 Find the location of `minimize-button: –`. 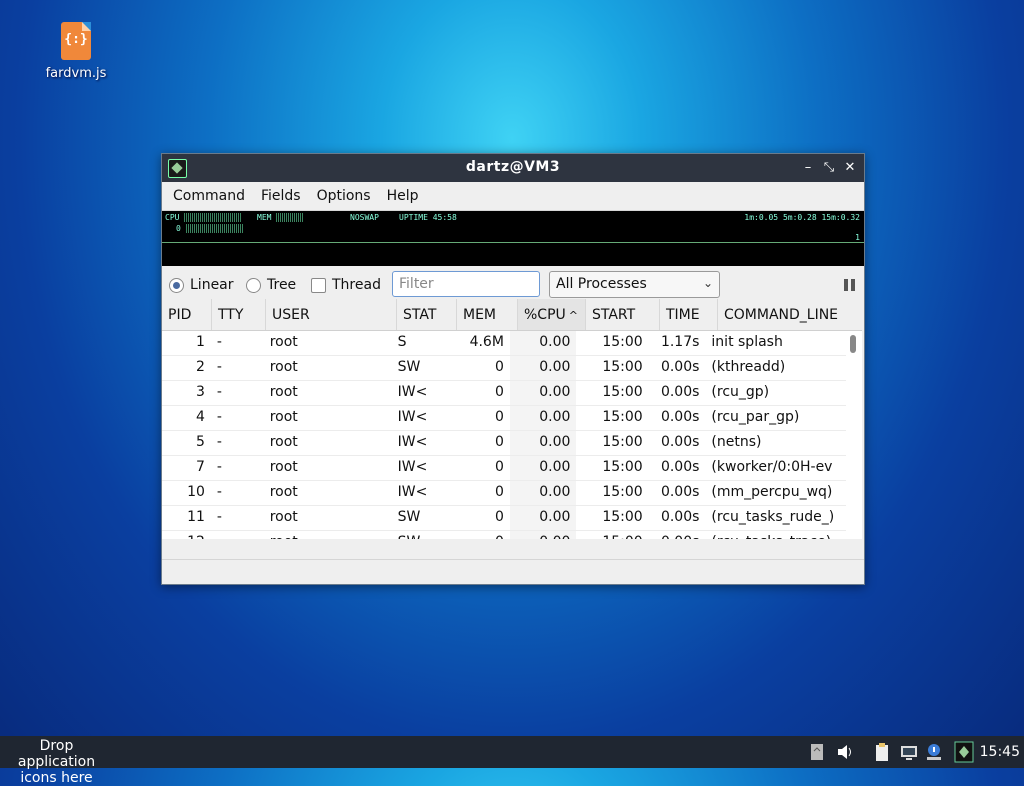

minimize-button: – is located at coordinates (808, 168).